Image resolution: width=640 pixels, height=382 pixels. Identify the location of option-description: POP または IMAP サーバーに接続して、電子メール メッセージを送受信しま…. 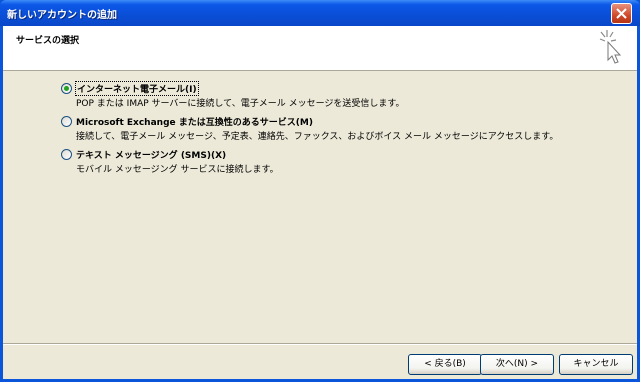
(240, 104).